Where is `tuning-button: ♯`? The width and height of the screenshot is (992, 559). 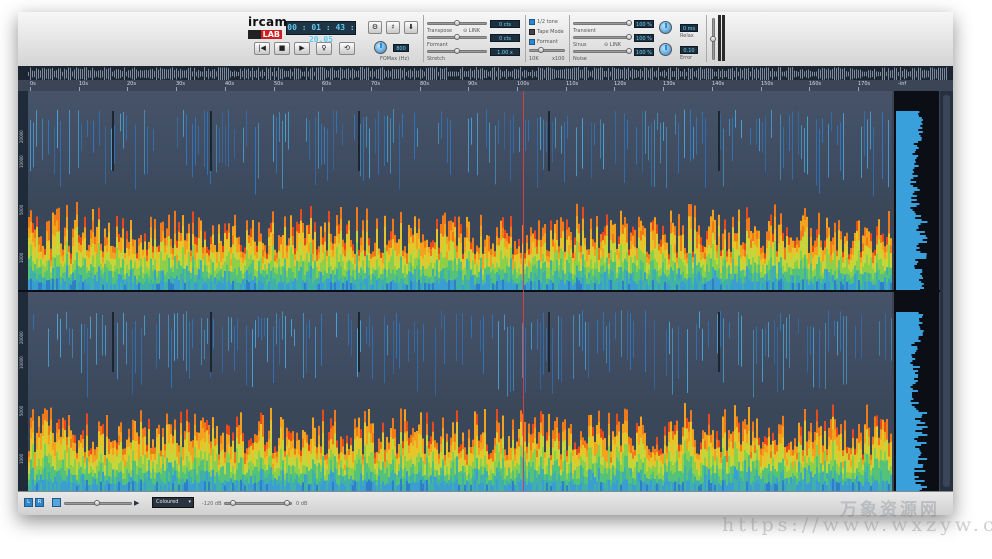 tuning-button: ♯ is located at coordinates (393, 27).